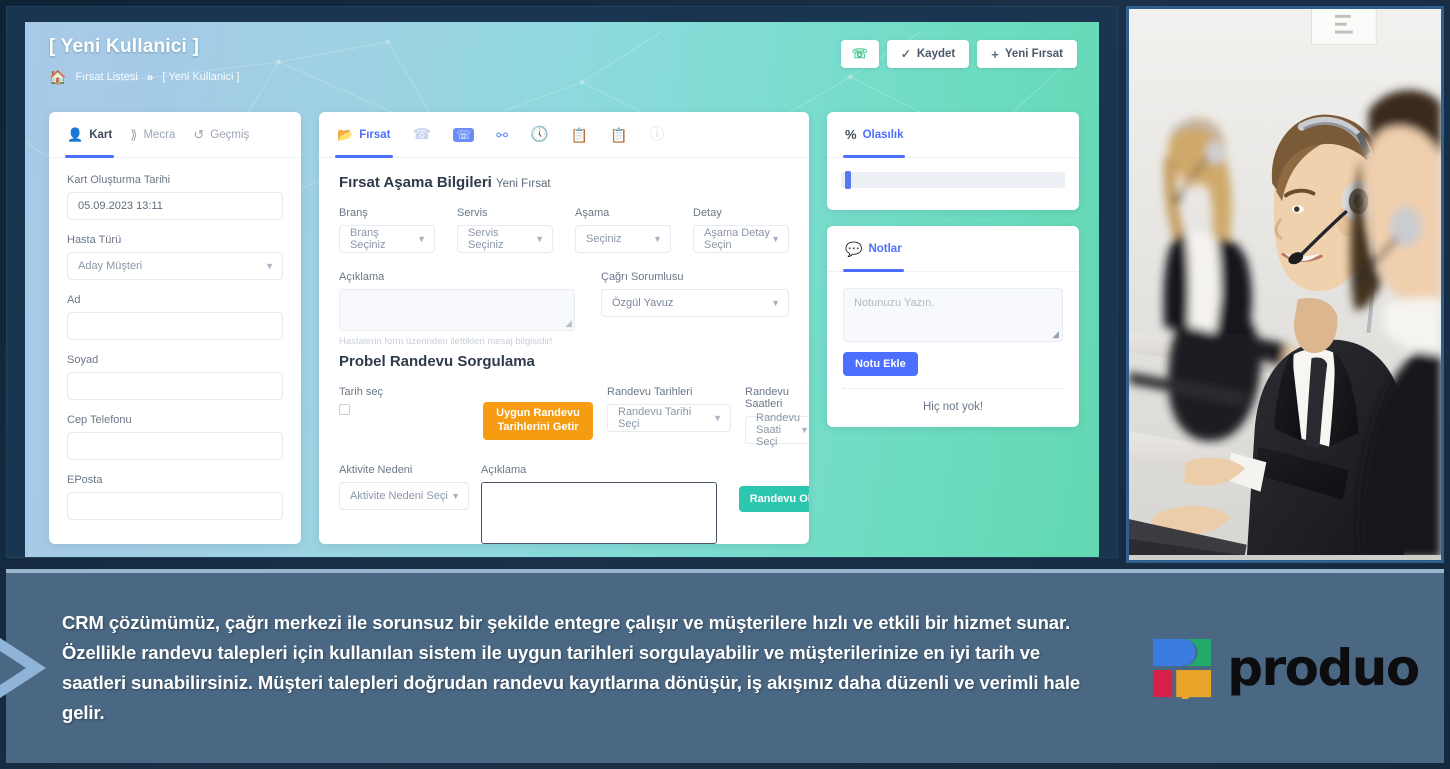  I want to click on tab-phone-square: ☏, so click(464, 135).